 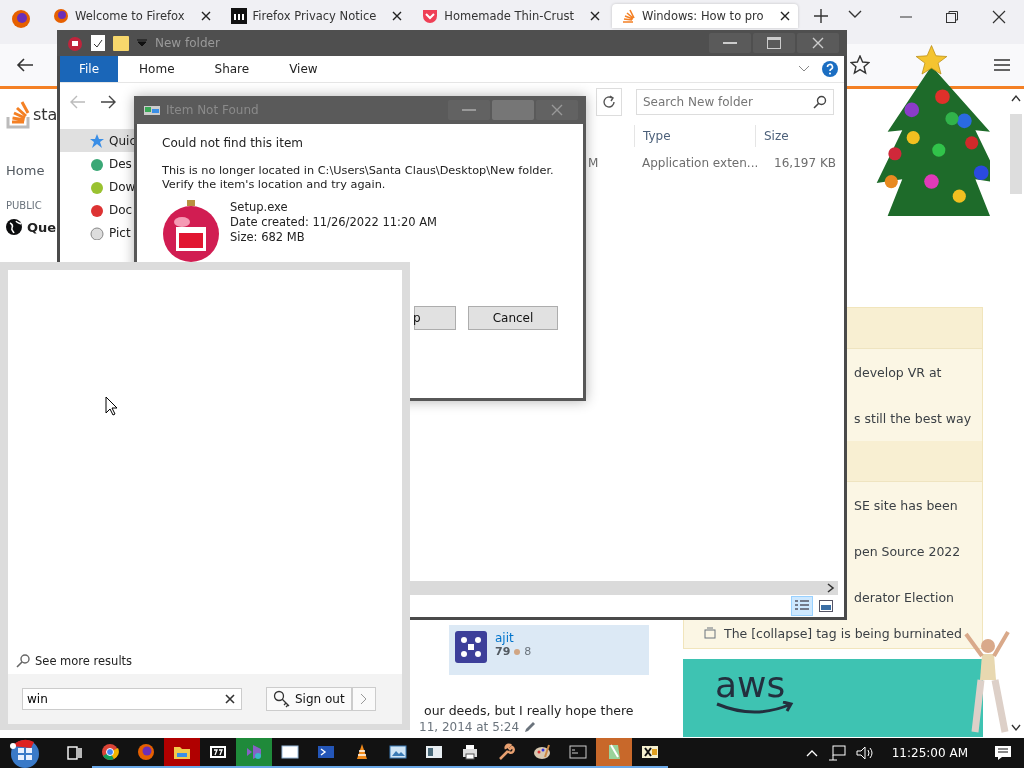 What do you see at coordinates (929, 753) in the screenshot?
I see `clock-time: 11:25:00 AM` at bounding box center [929, 753].